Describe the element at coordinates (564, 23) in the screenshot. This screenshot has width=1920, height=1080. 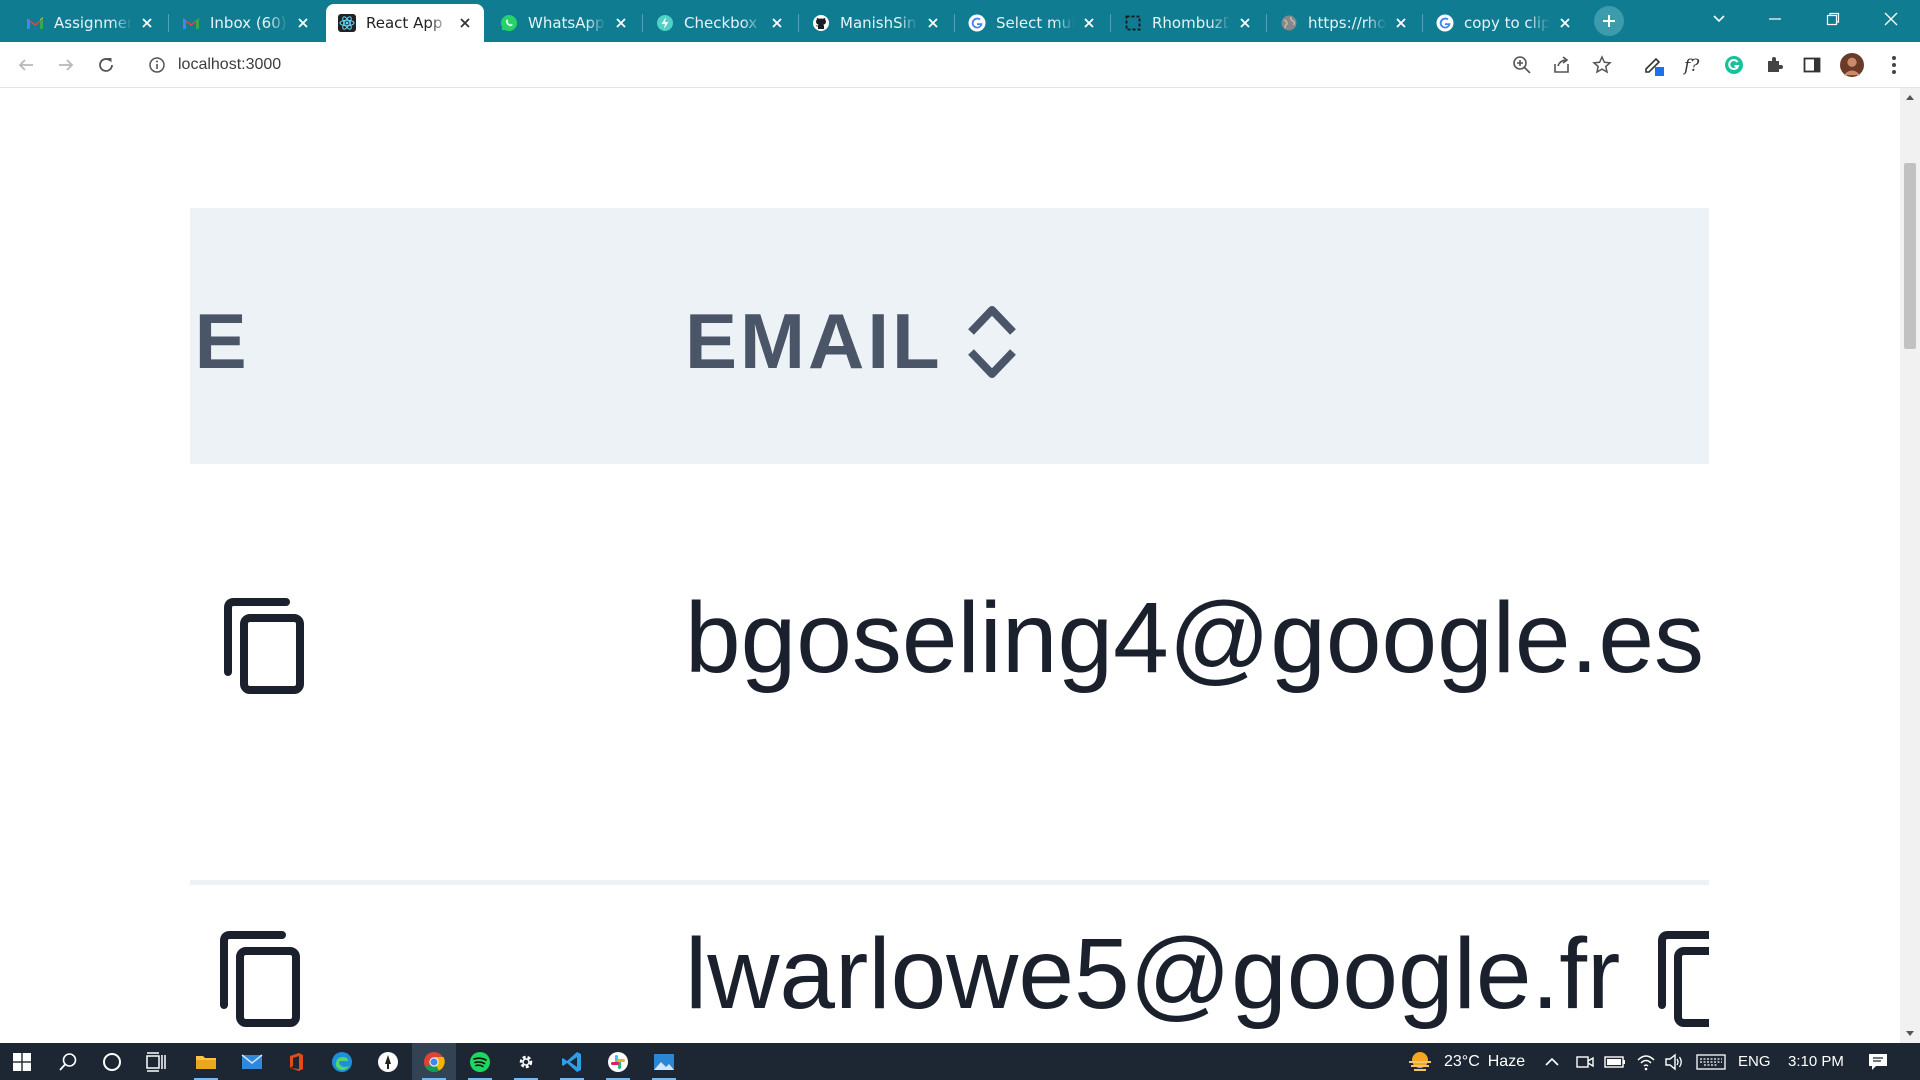
I see `tab-whatsapp: WhatsApp` at that location.